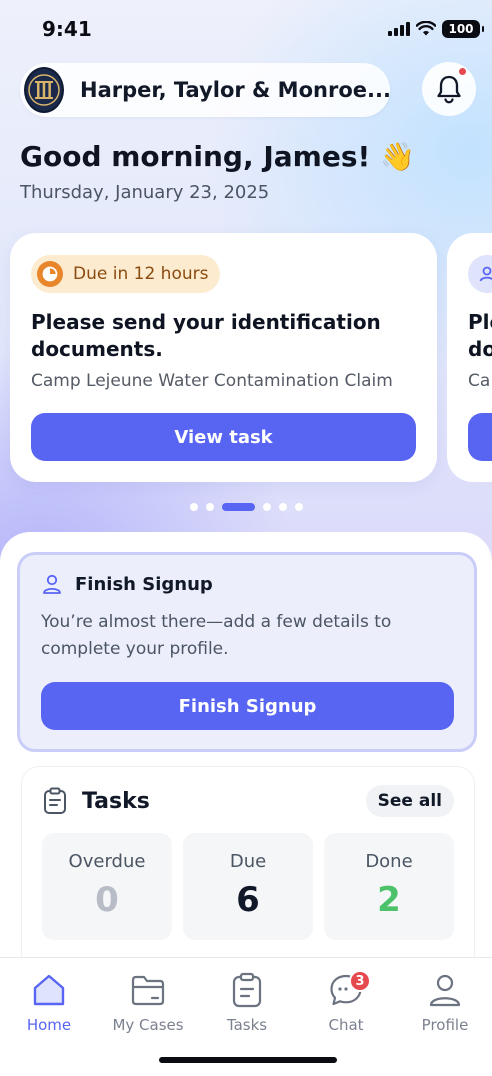 The width and height of the screenshot is (492, 1076). What do you see at coordinates (223, 437) in the screenshot?
I see `view-task-button: View task` at bounding box center [223, 437].